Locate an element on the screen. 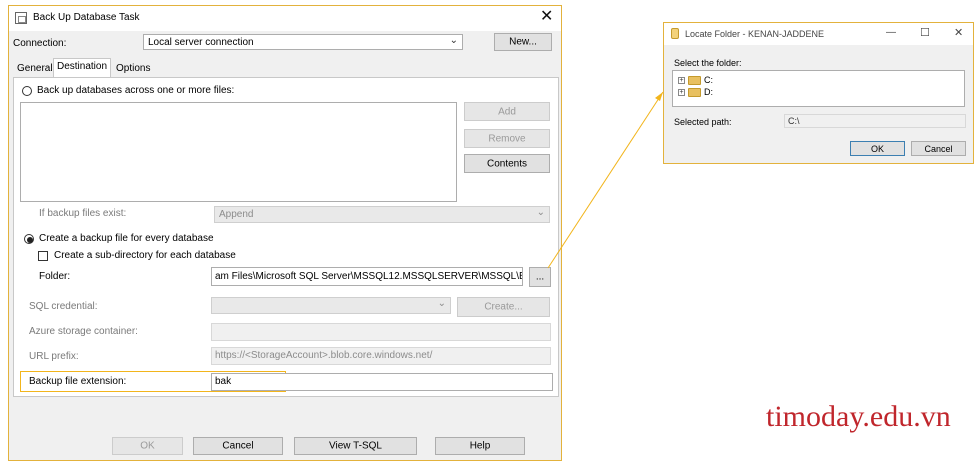 The height and width of the screenshot is (467, 980). selected-path-label: Selected path: is located at coordinates (703, 122).